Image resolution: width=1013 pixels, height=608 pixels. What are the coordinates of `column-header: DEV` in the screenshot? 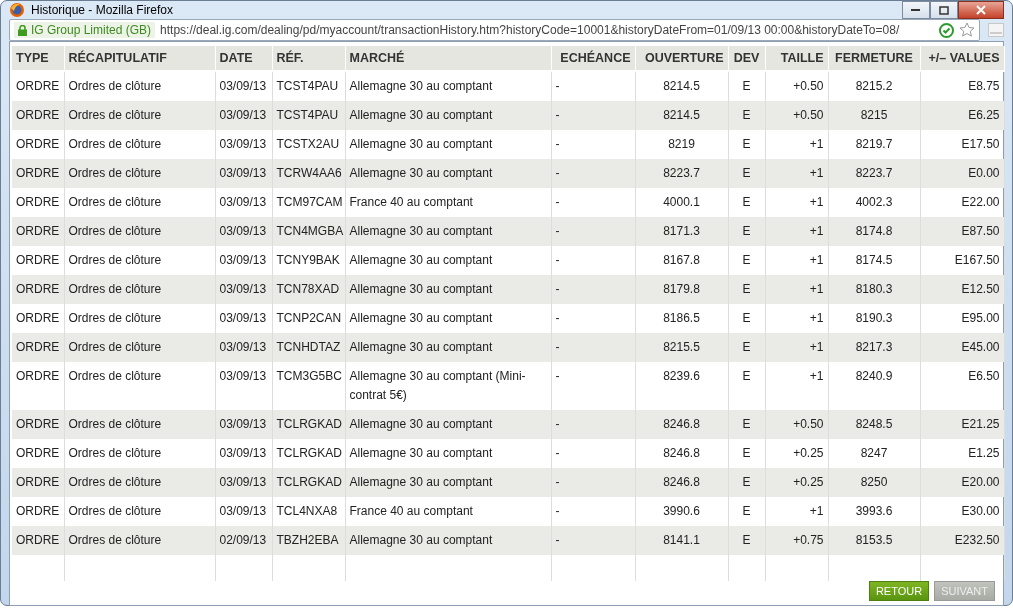 It's located at (746, 58).